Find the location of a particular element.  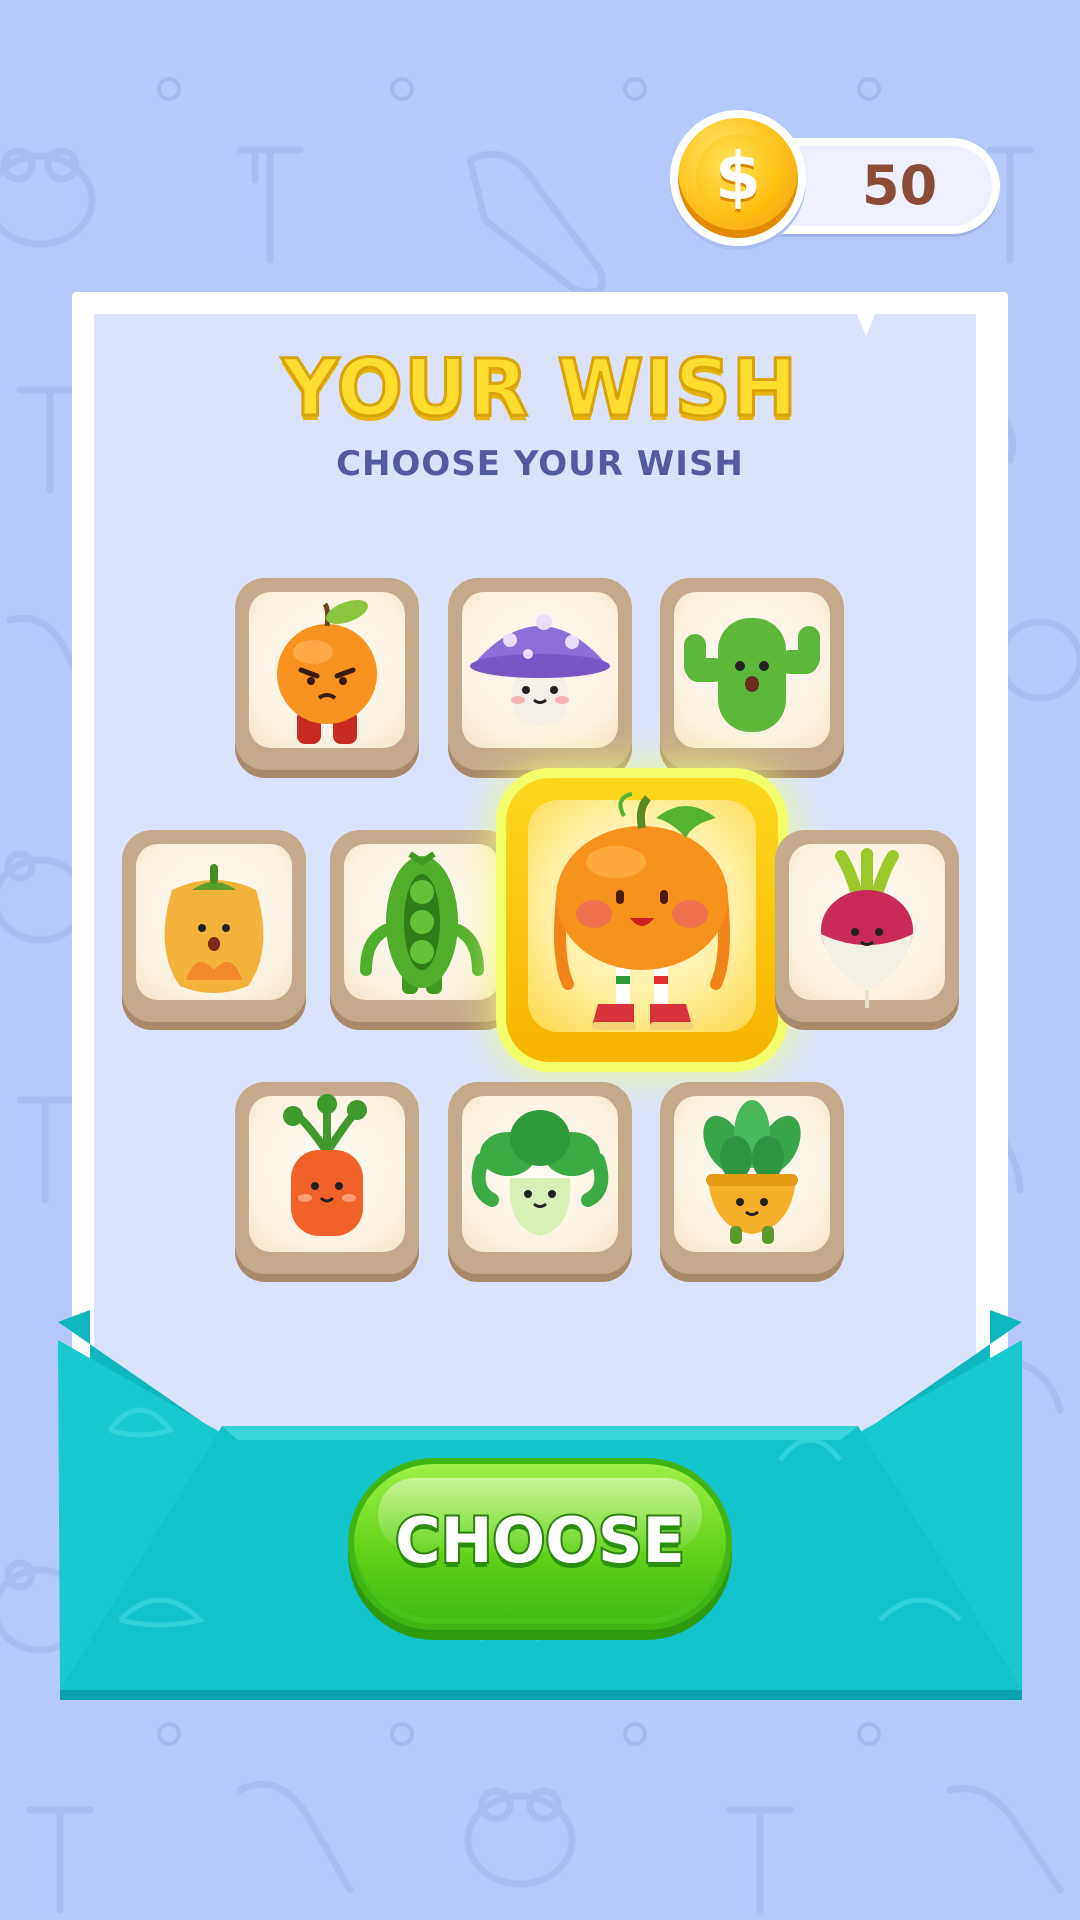

choose-button: CHOOSE is located at coordinates (540, 1544).